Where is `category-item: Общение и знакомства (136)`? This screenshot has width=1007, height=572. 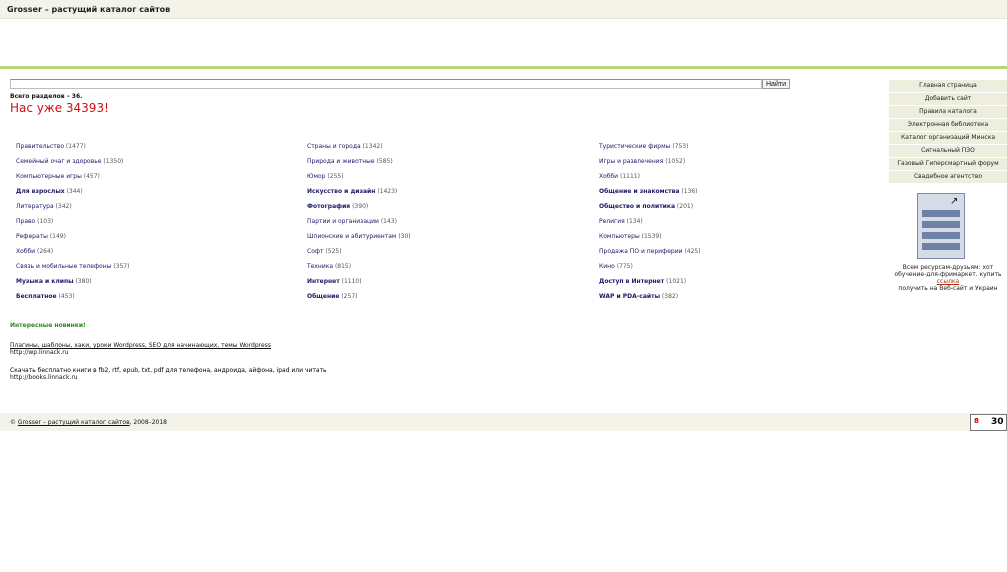
category-item: Общение и знакомства (136) is located at coordinates (650, 194).